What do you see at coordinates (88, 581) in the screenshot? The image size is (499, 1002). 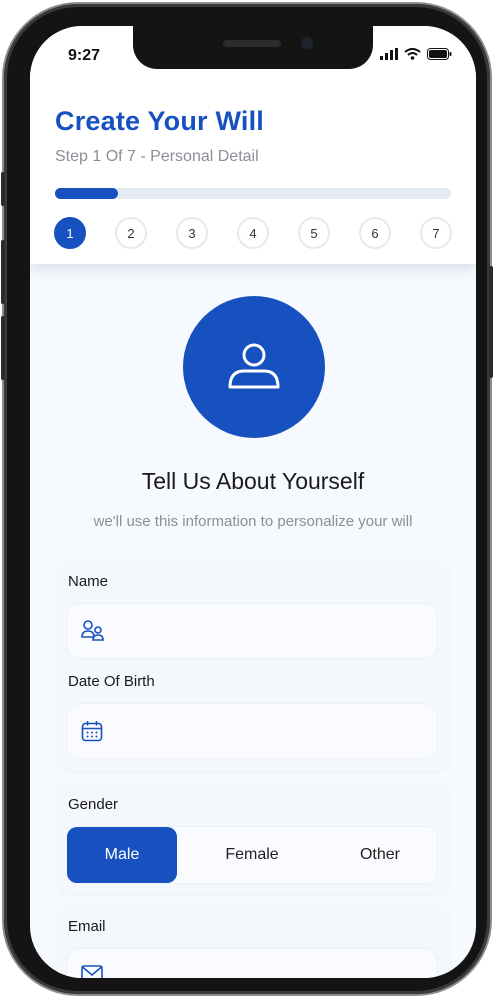 I see `name-label: Name` at bounding box center [88, 581].